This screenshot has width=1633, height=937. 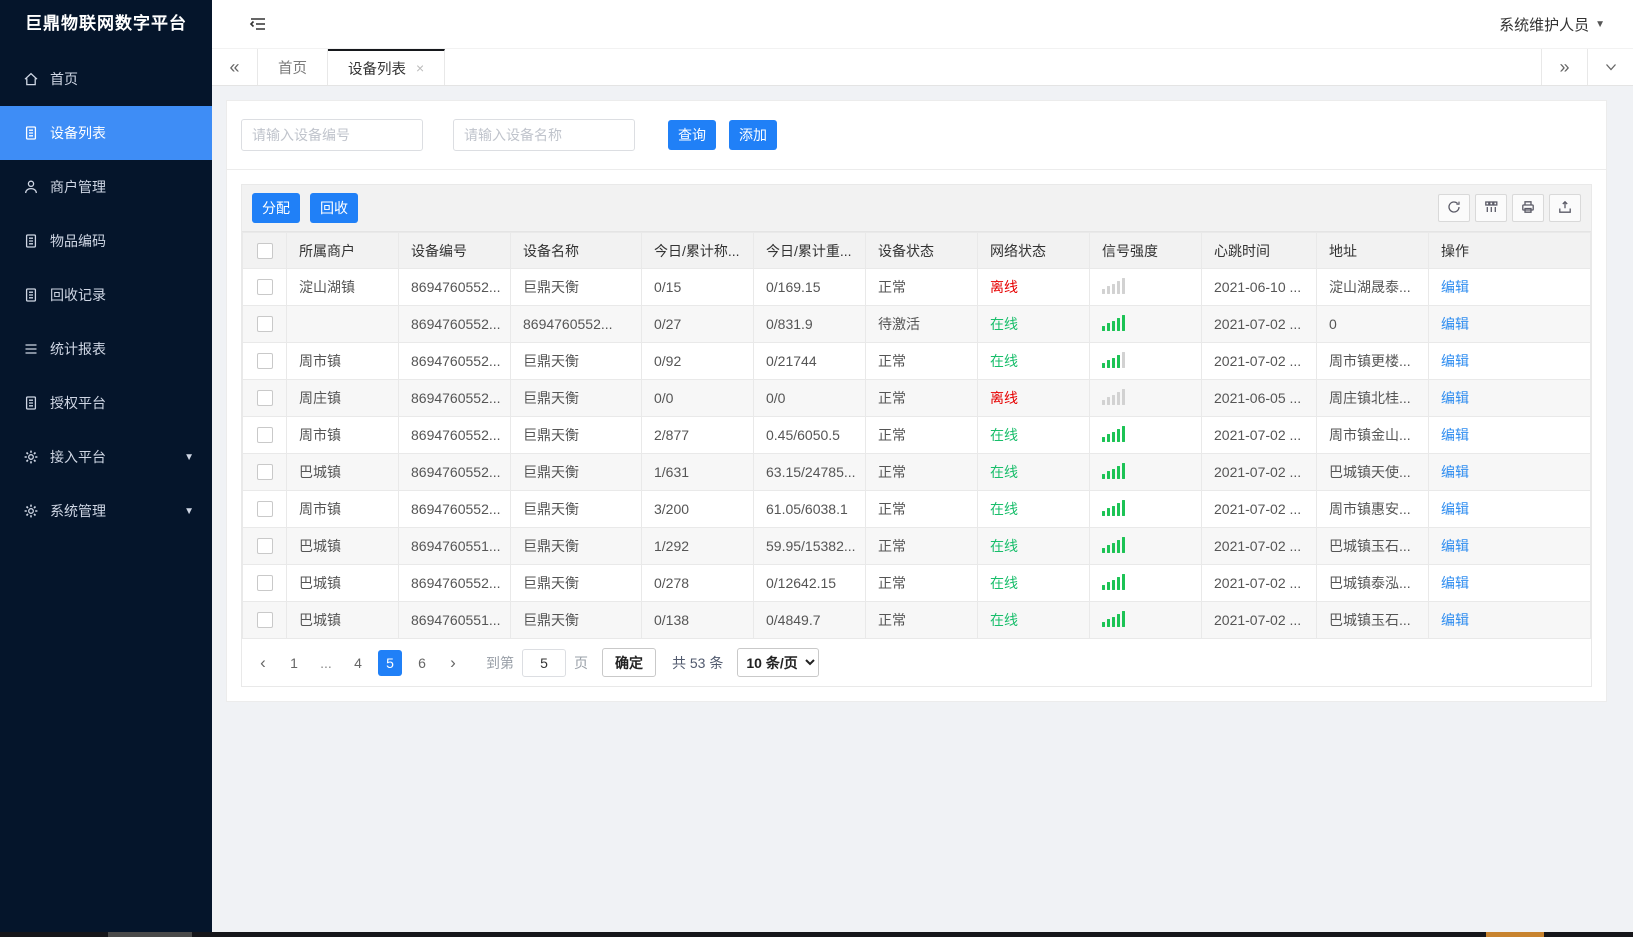 I want to click on today-count-cell: 0/0, so click(x=697, y=398).